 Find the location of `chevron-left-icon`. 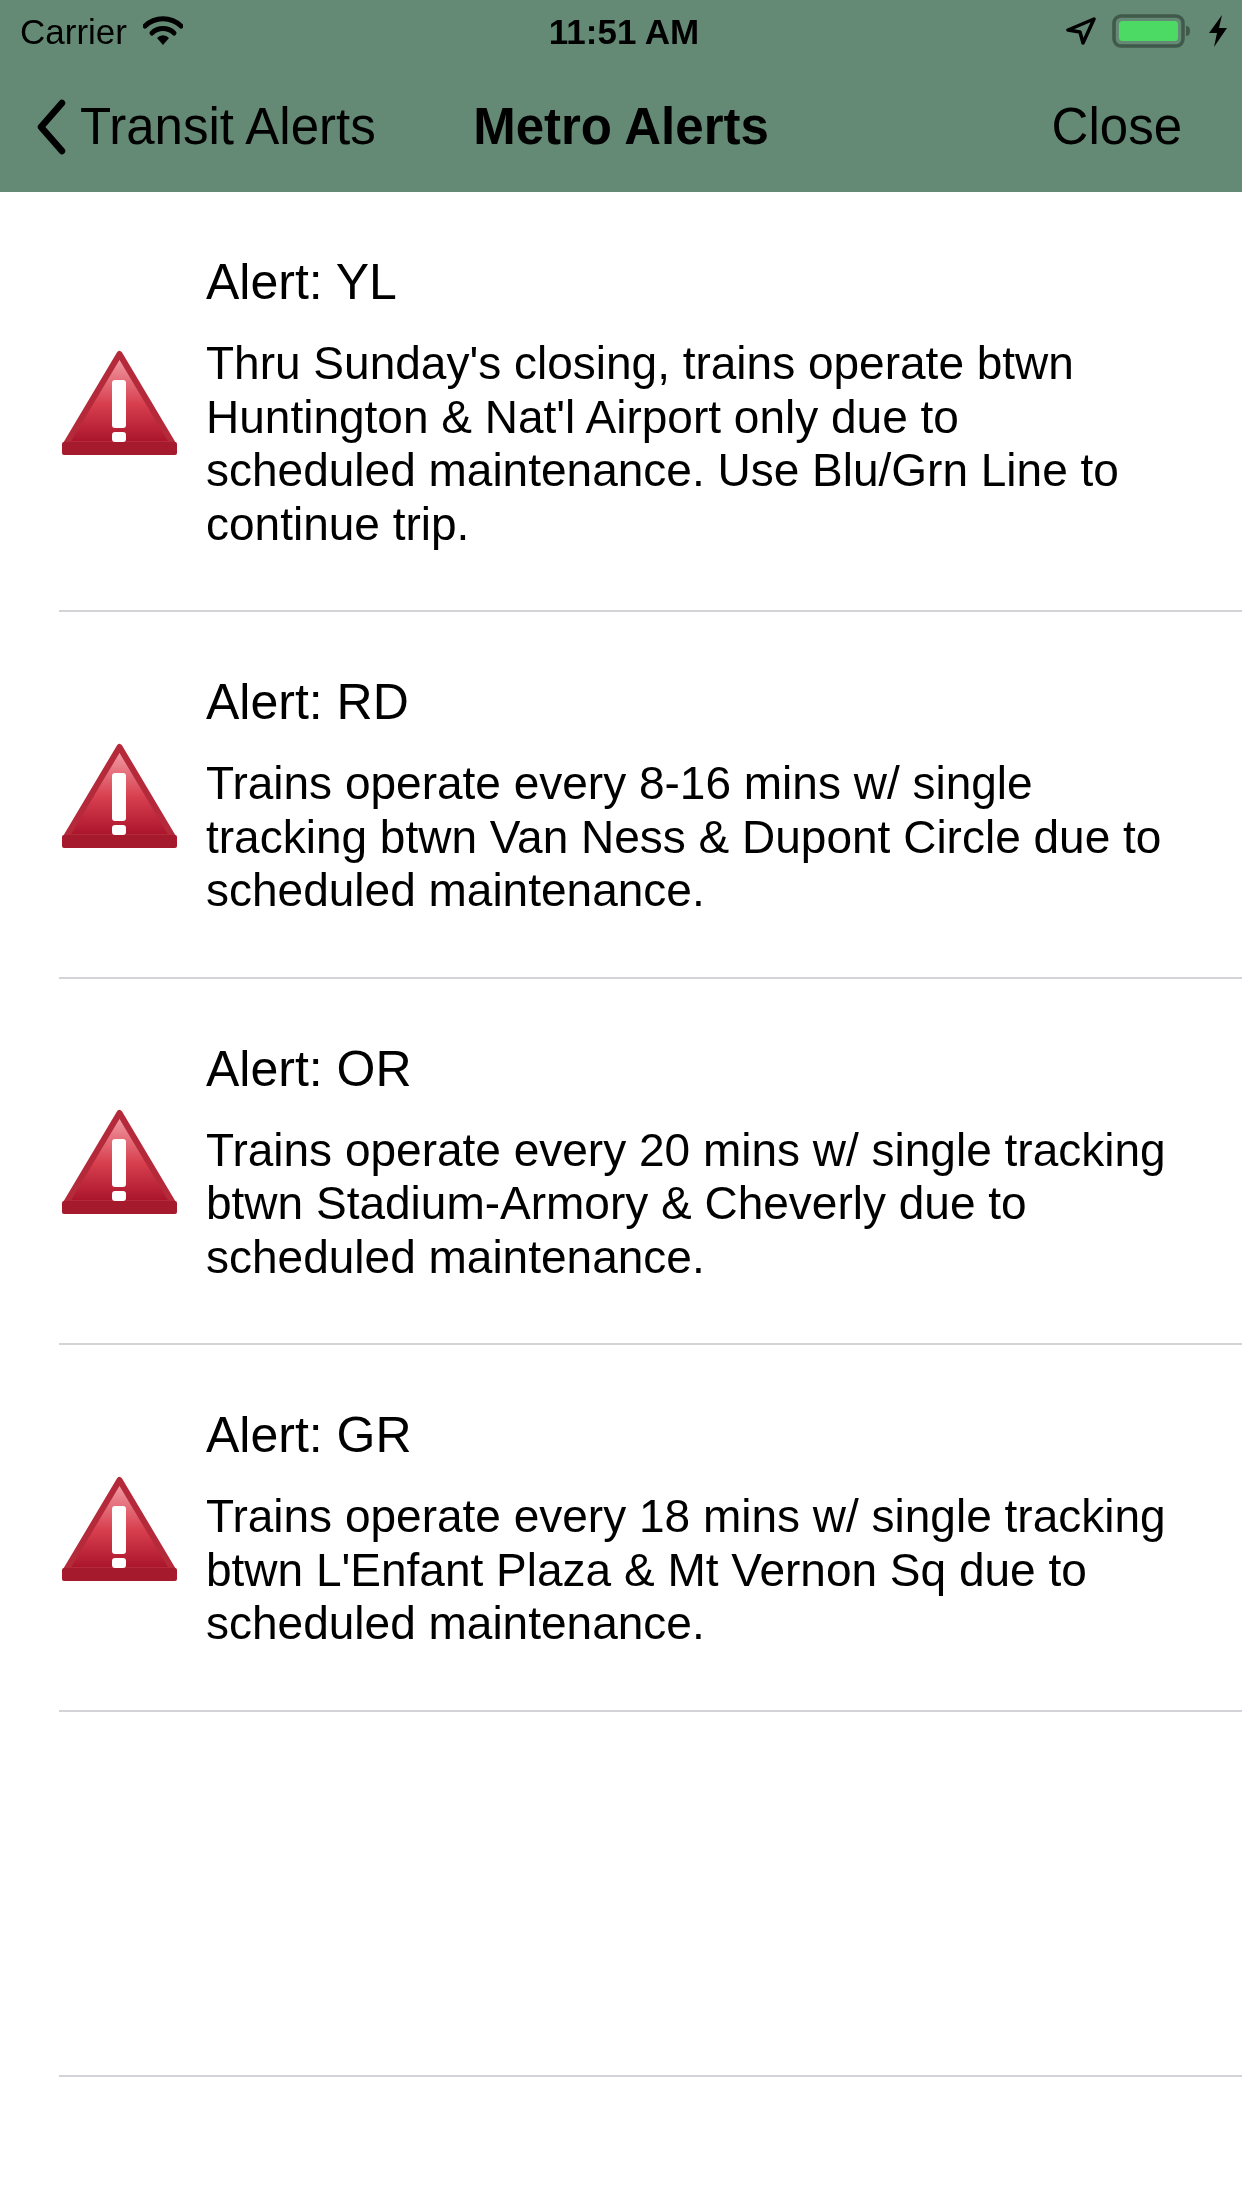

chevron-left-icon is located at coordinates (51, 127).